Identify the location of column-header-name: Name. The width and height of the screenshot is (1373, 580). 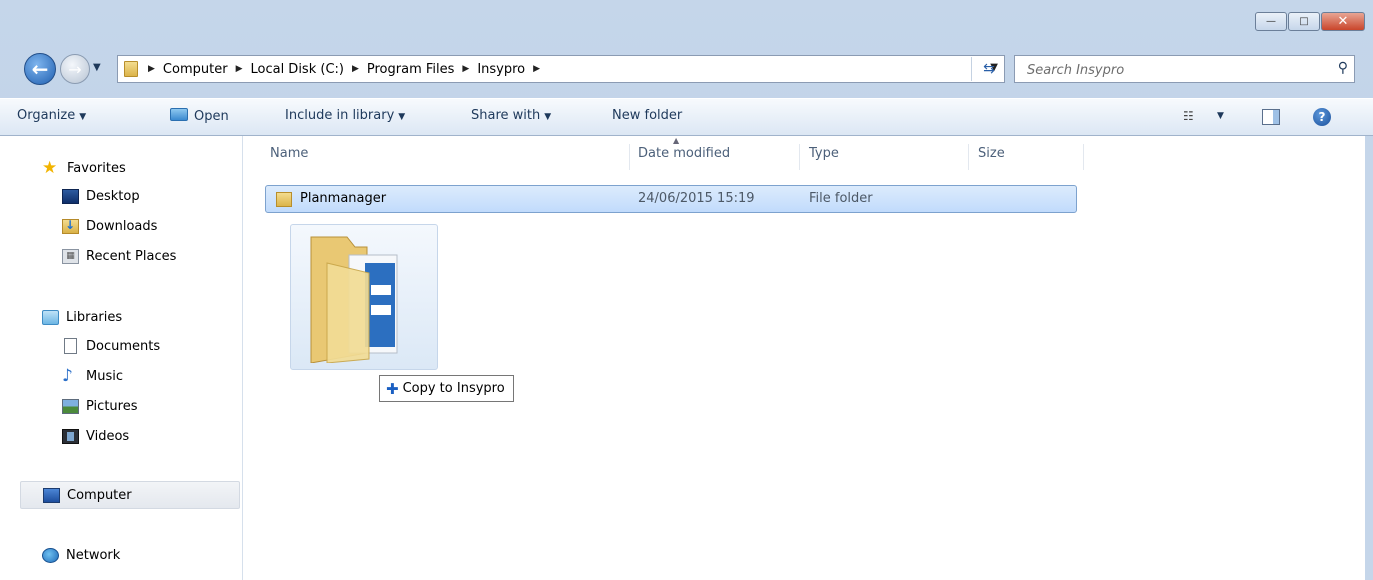
(289, 153).